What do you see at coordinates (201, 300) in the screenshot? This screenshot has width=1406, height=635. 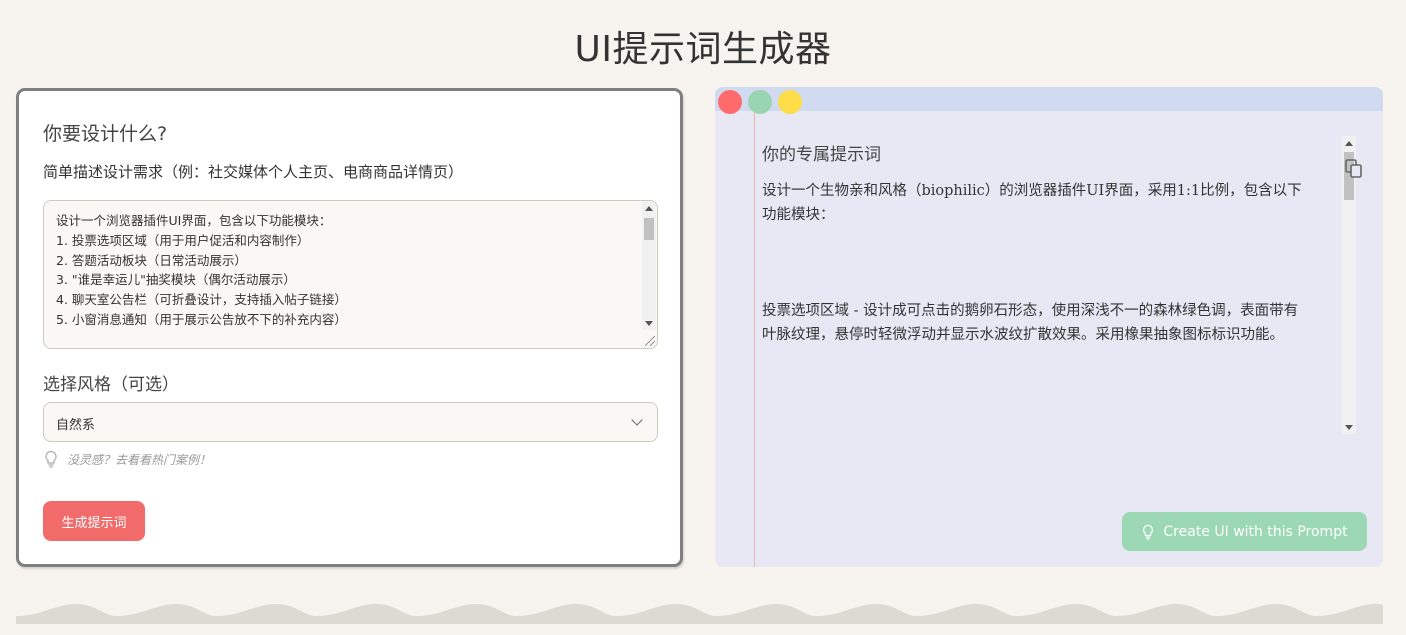 I see `textarea-line: 4. 聊天室公告栏（可折叠设计，支持插入帖子链接）` at bounding box center [201, 300].